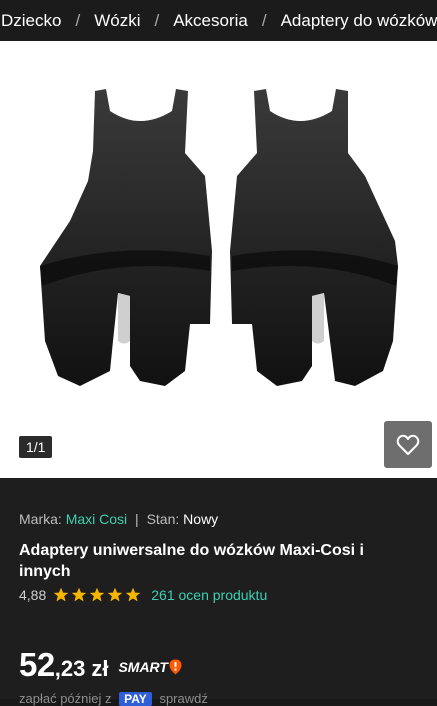  What do you see at coordinates (96, 519) in the screenshot?
I see `brand-link: Maxi Cosi` at bounding box center [96, 519].